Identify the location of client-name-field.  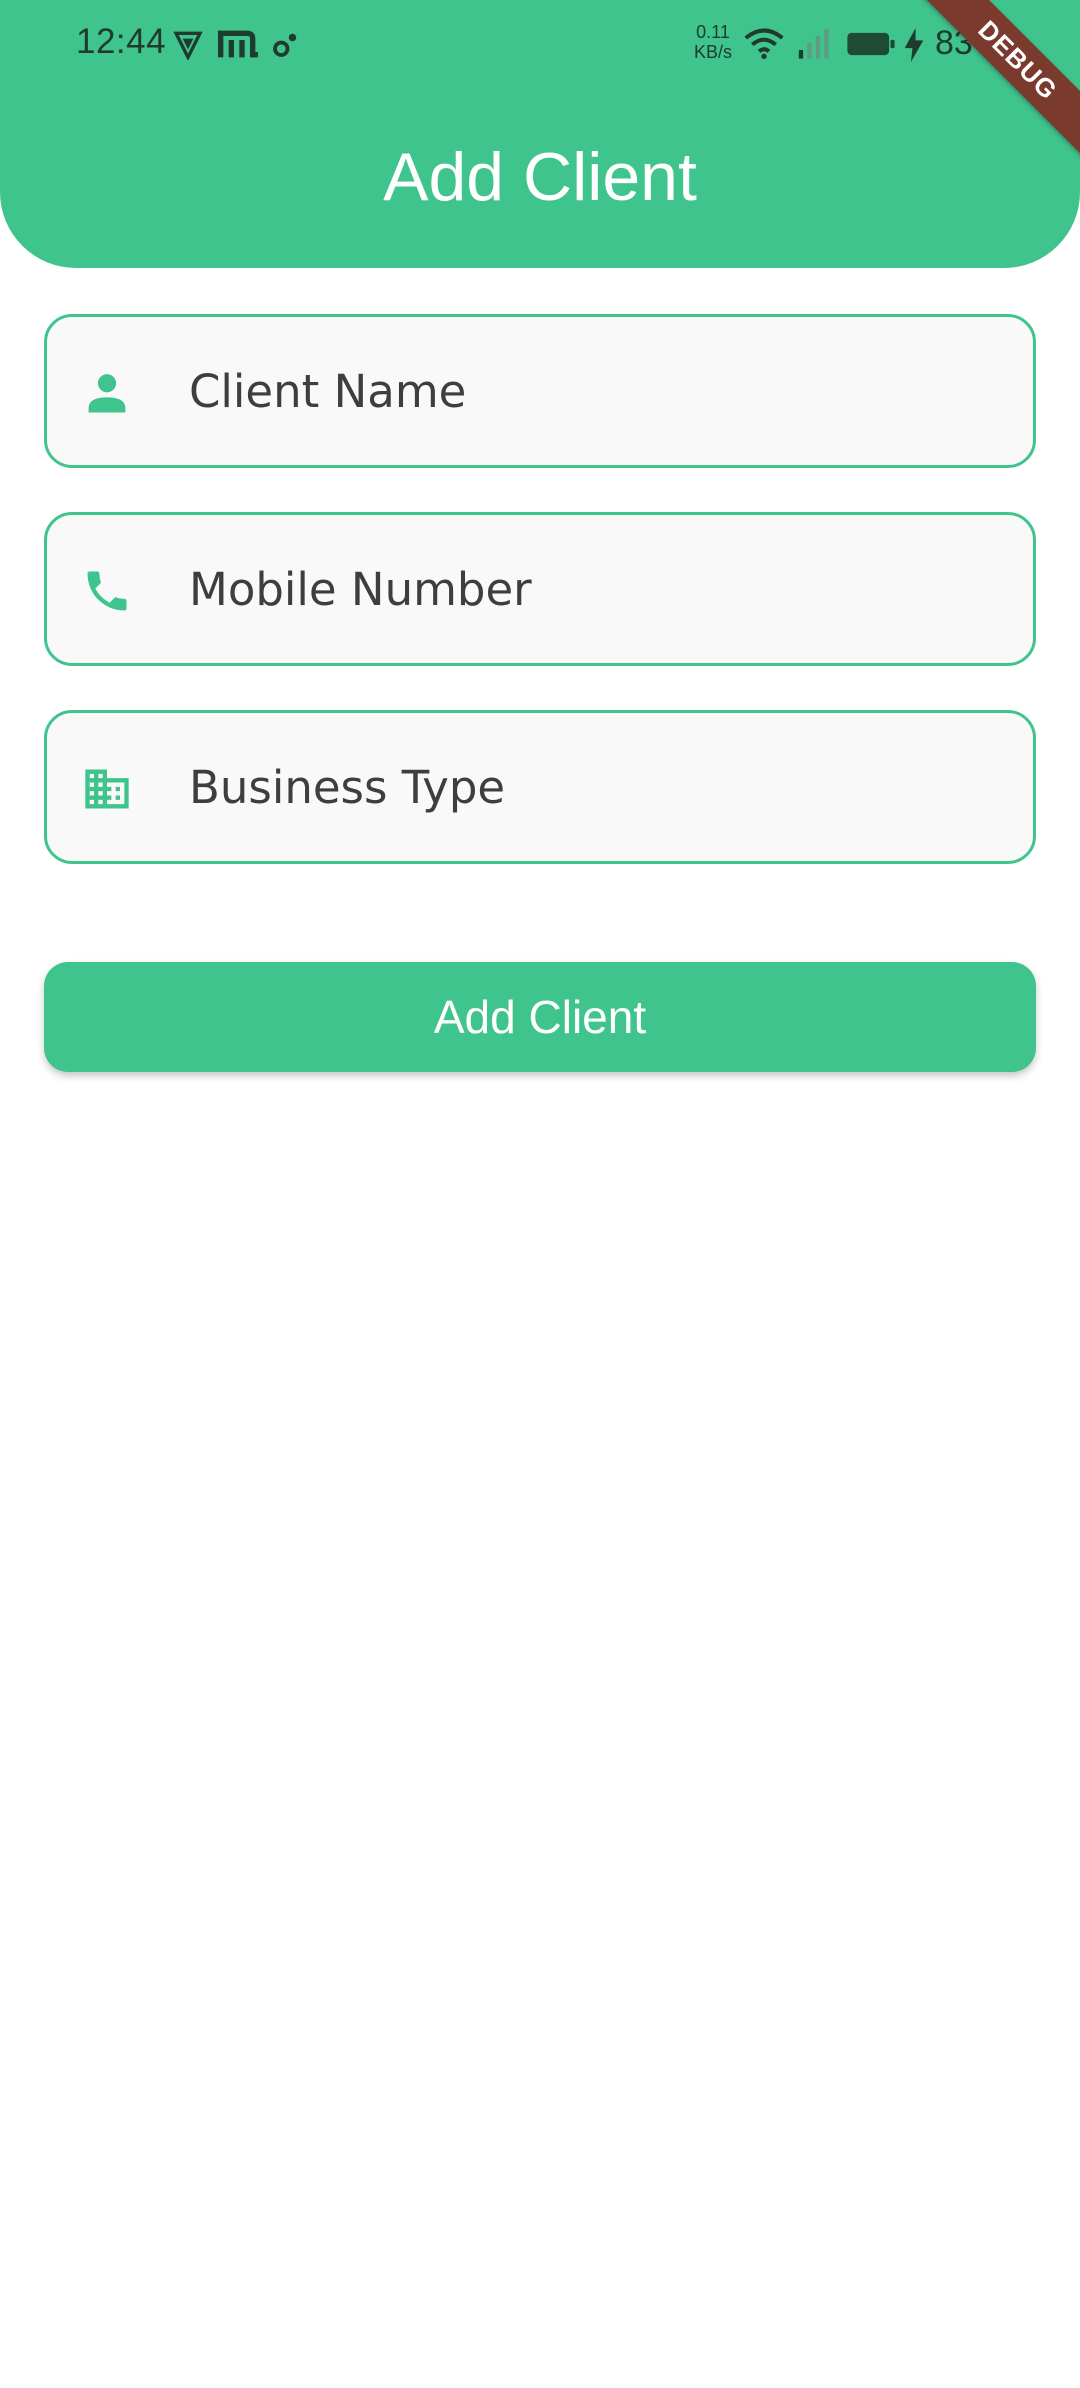
(540, 391).